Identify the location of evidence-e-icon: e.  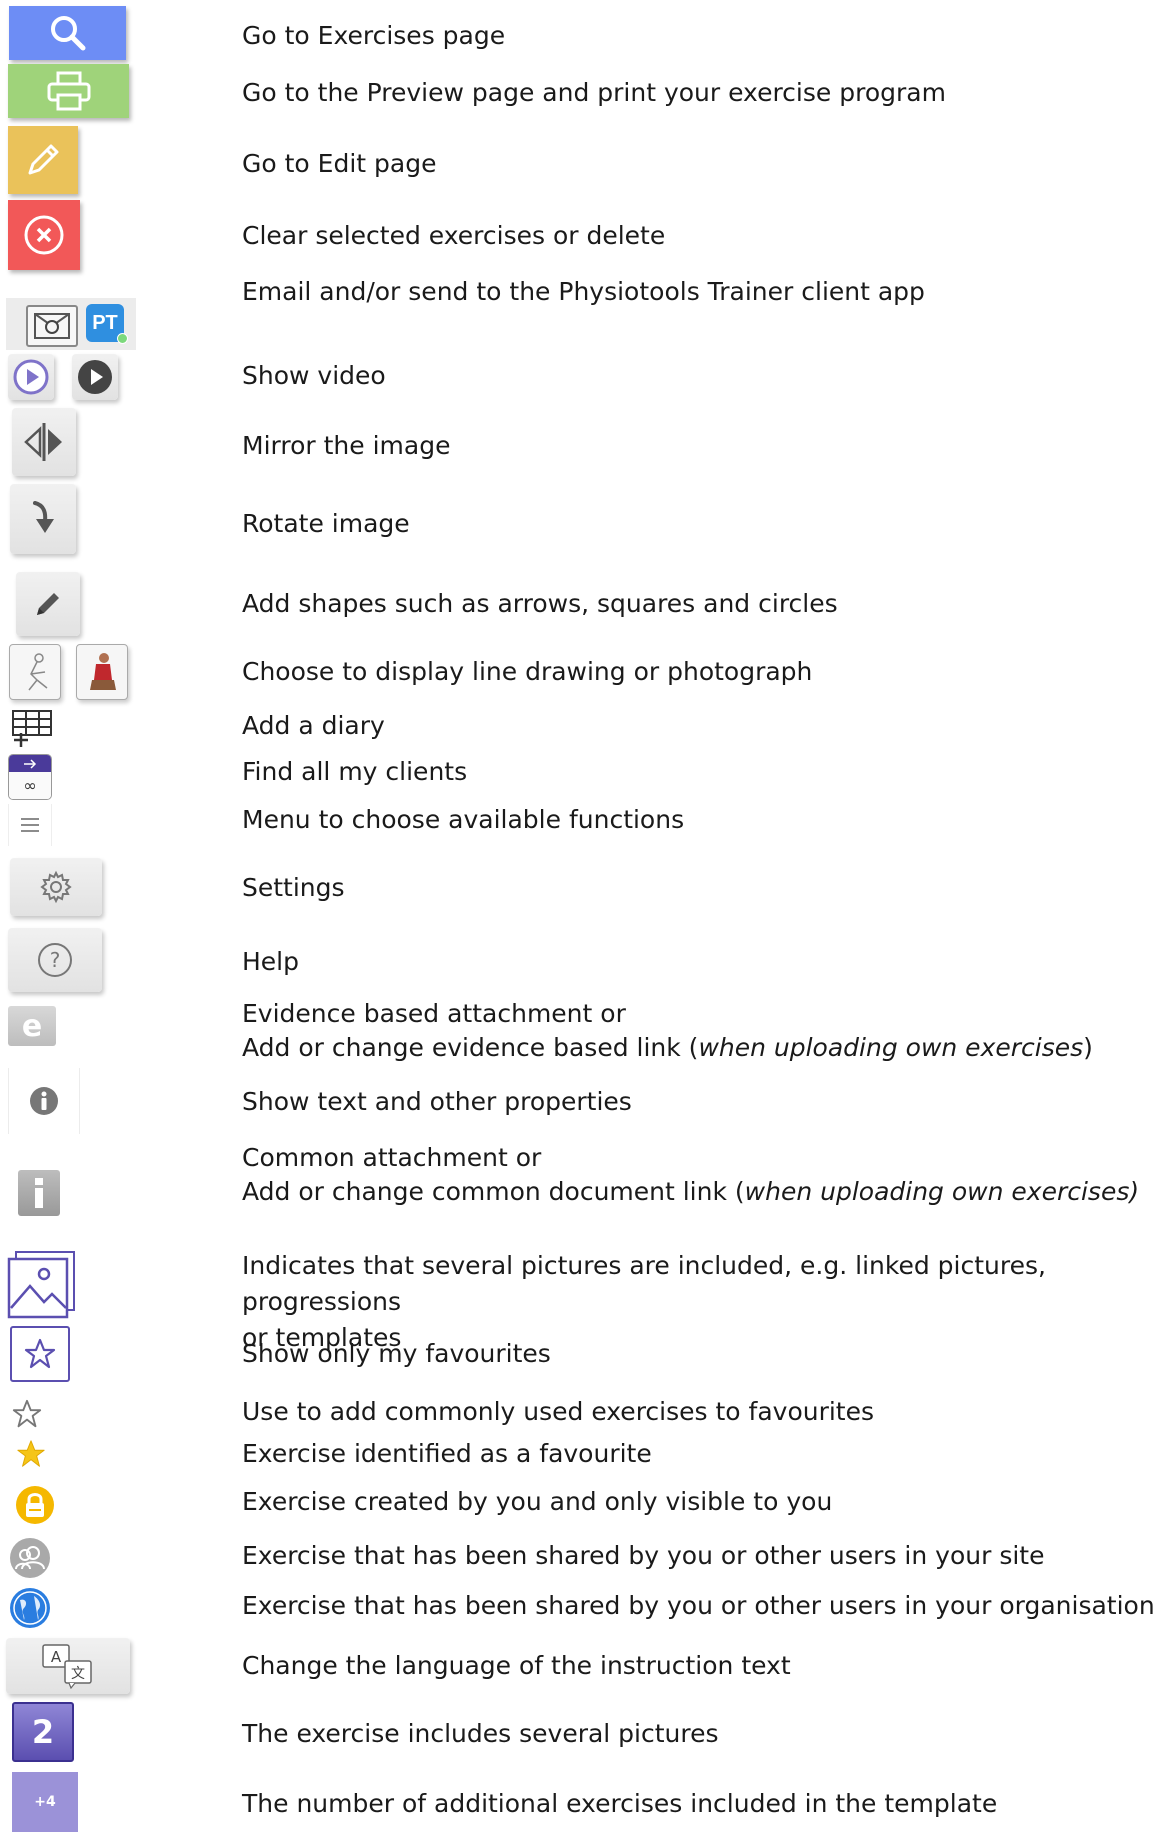
(32, 1026).